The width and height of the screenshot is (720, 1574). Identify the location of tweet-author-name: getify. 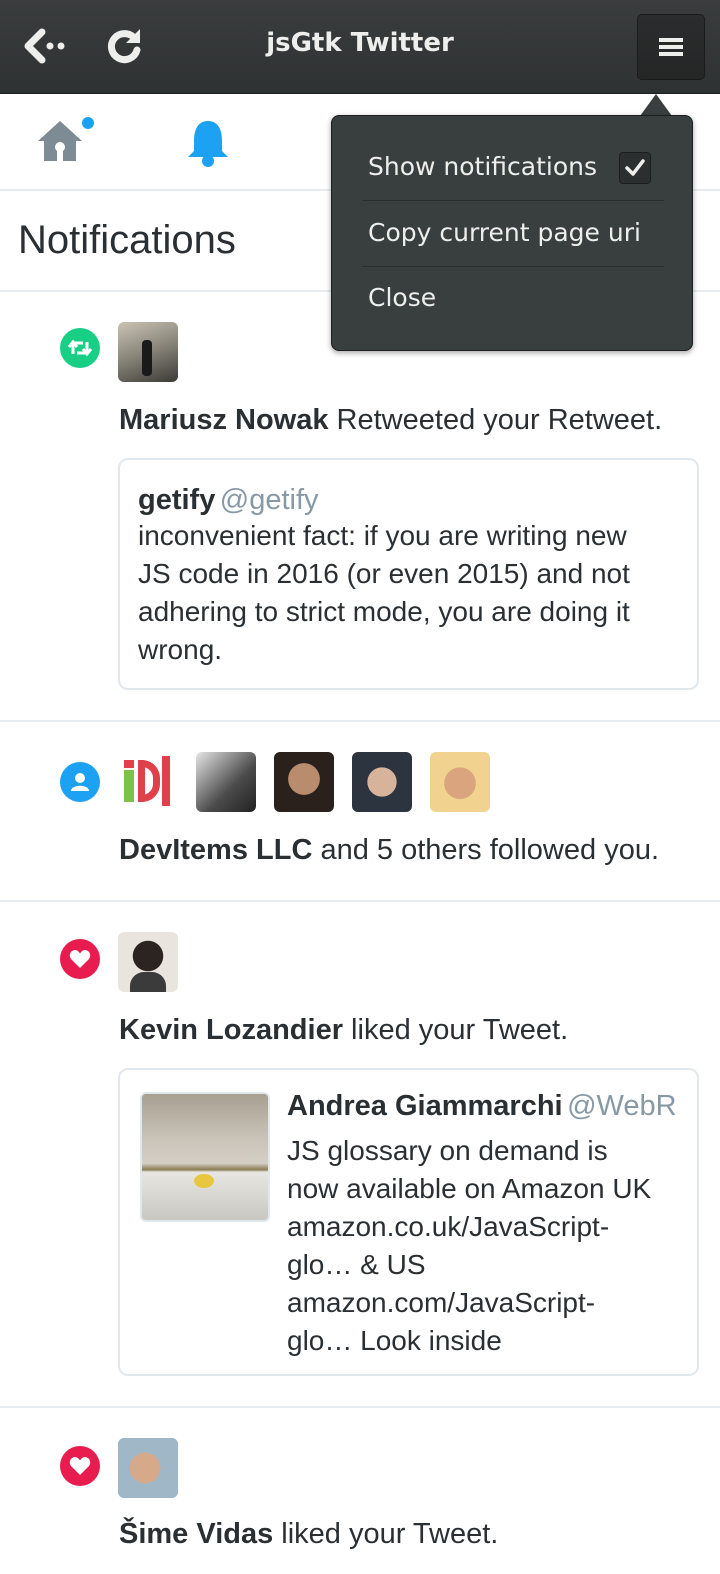
(177, 500).